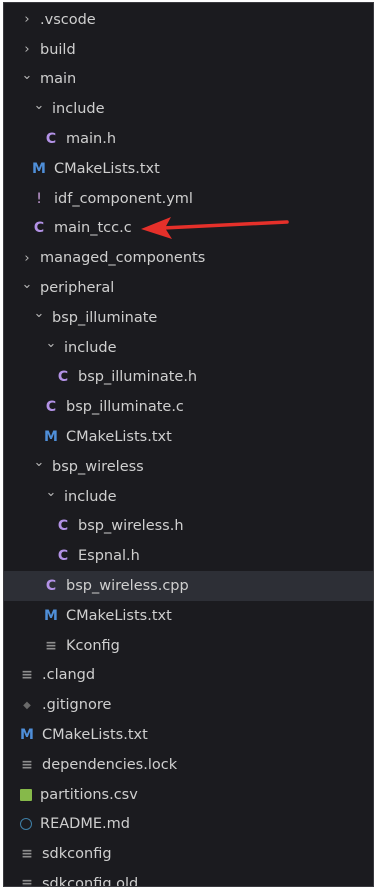  Describe the element at coordinates (105, 317) in the screenshot. I see `tree-item-label: bsp_illuminate` at that location.